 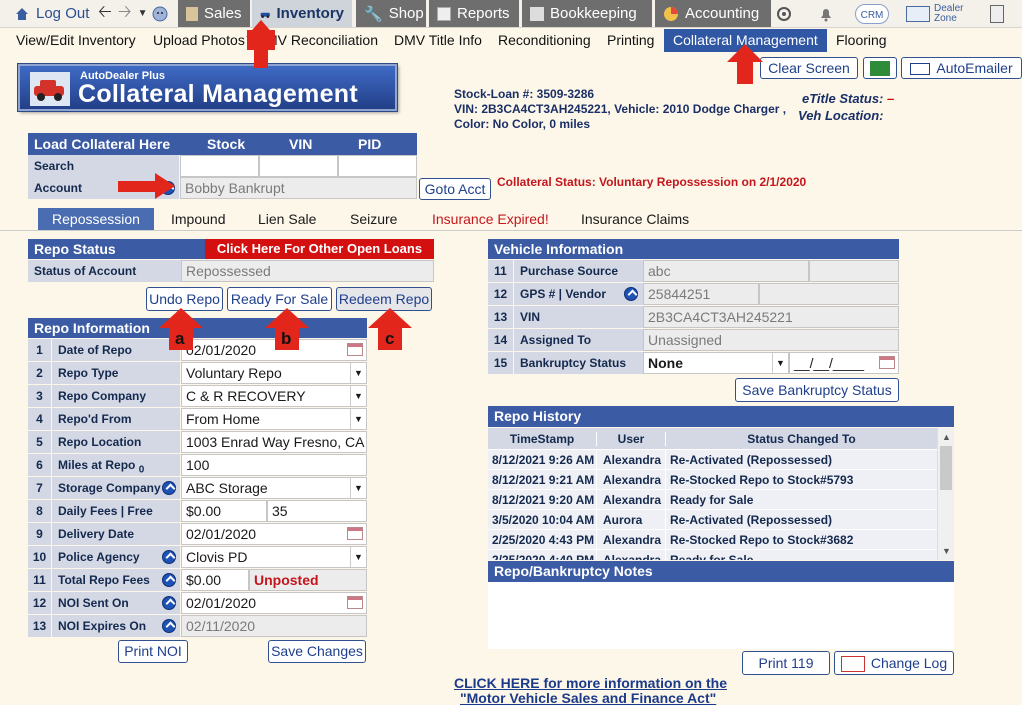 What do you see at coordinates (125, 14) in the screenshot?
I see `forward-arrow-icon: 🡢` at bounding box center [125, 14].